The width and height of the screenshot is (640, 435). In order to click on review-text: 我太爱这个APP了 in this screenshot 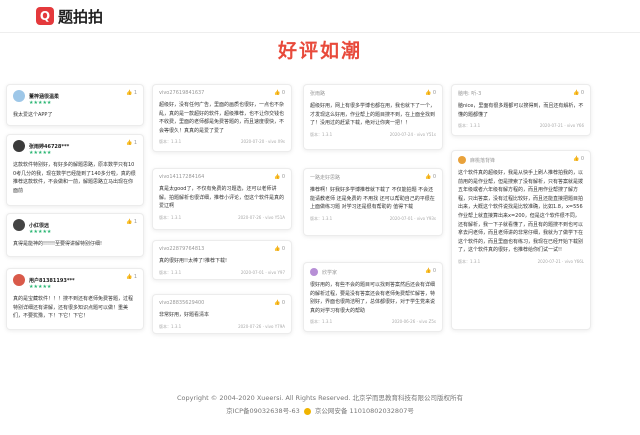, I will do `click(33, 115)`.